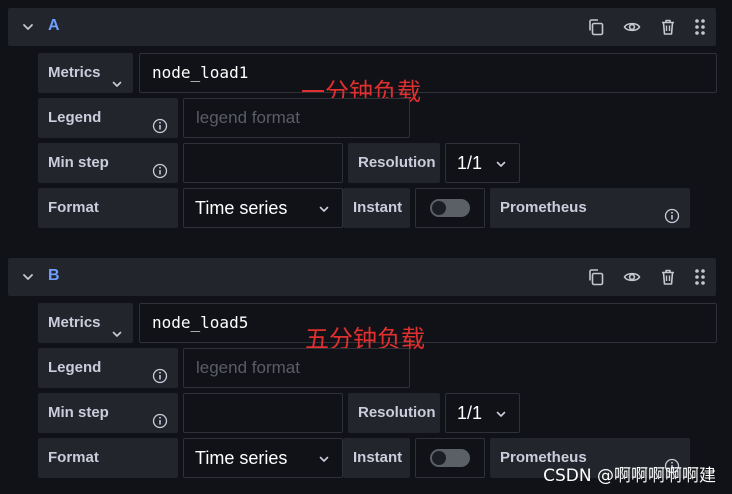  Describe the element at coordinates (54, 276) in the screenshot. I see `query-ref-id: B` at that location.